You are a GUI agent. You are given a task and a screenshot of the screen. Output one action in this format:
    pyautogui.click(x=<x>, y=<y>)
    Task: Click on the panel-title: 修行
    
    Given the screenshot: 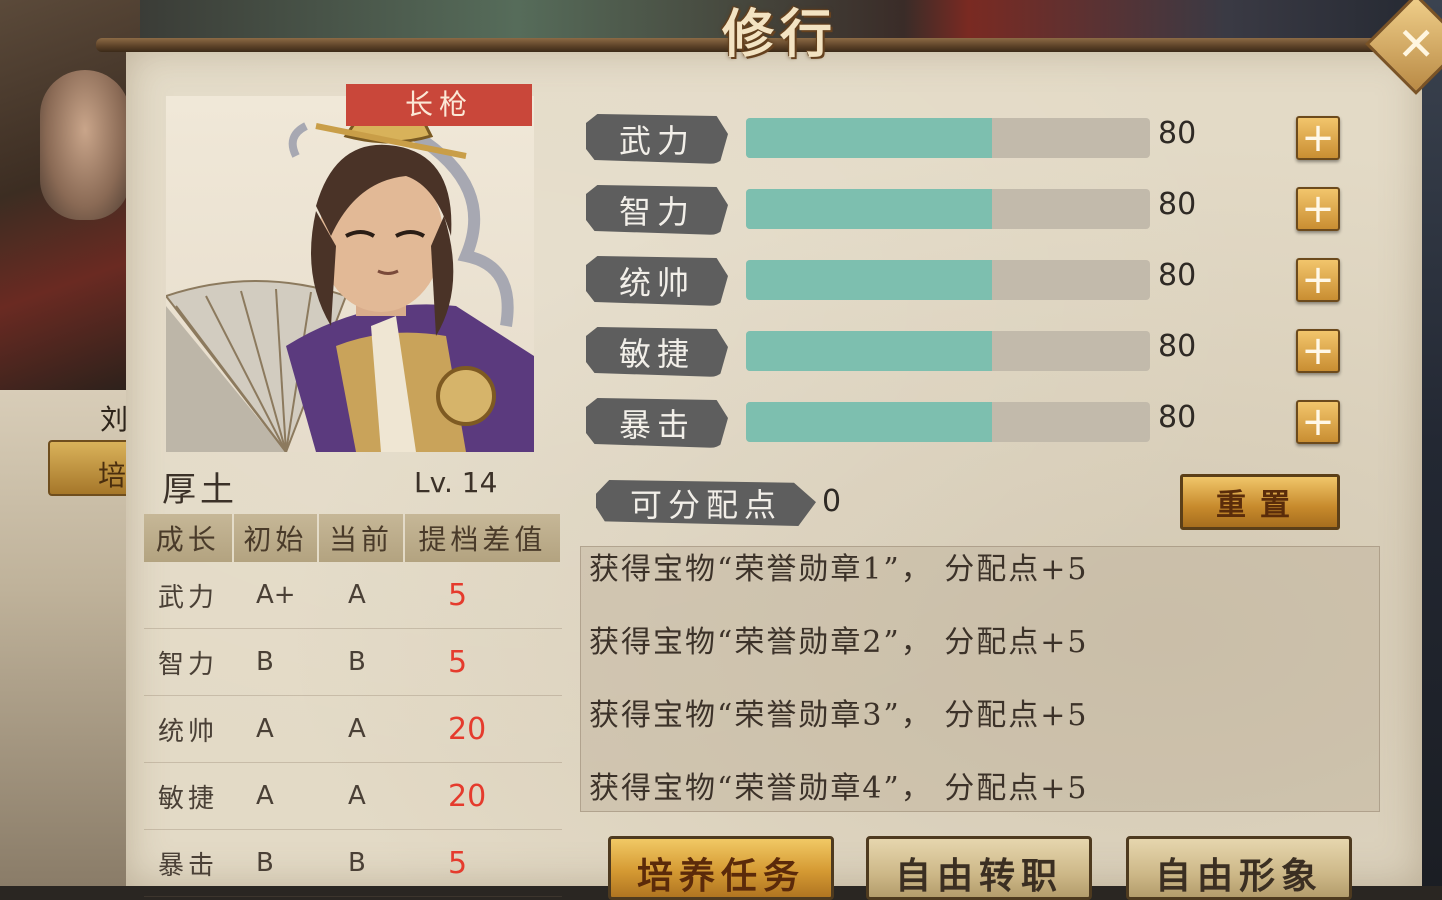 What is the action you would take?
    pyautogui.click(x=779, y=34)
    